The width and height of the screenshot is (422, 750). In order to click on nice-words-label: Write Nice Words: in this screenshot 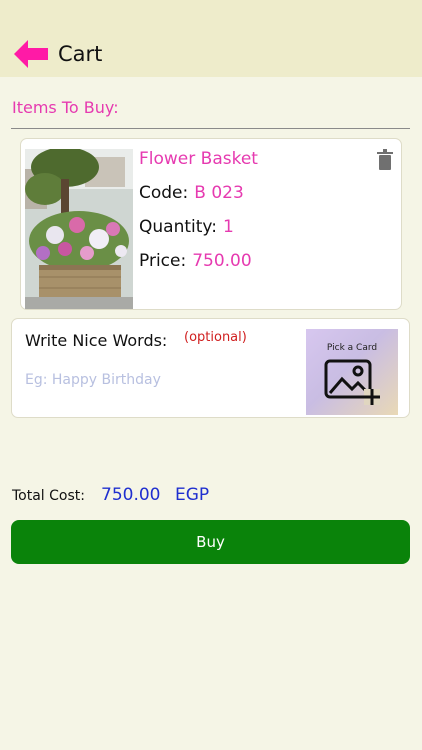, I will do `click(96, 340)`.